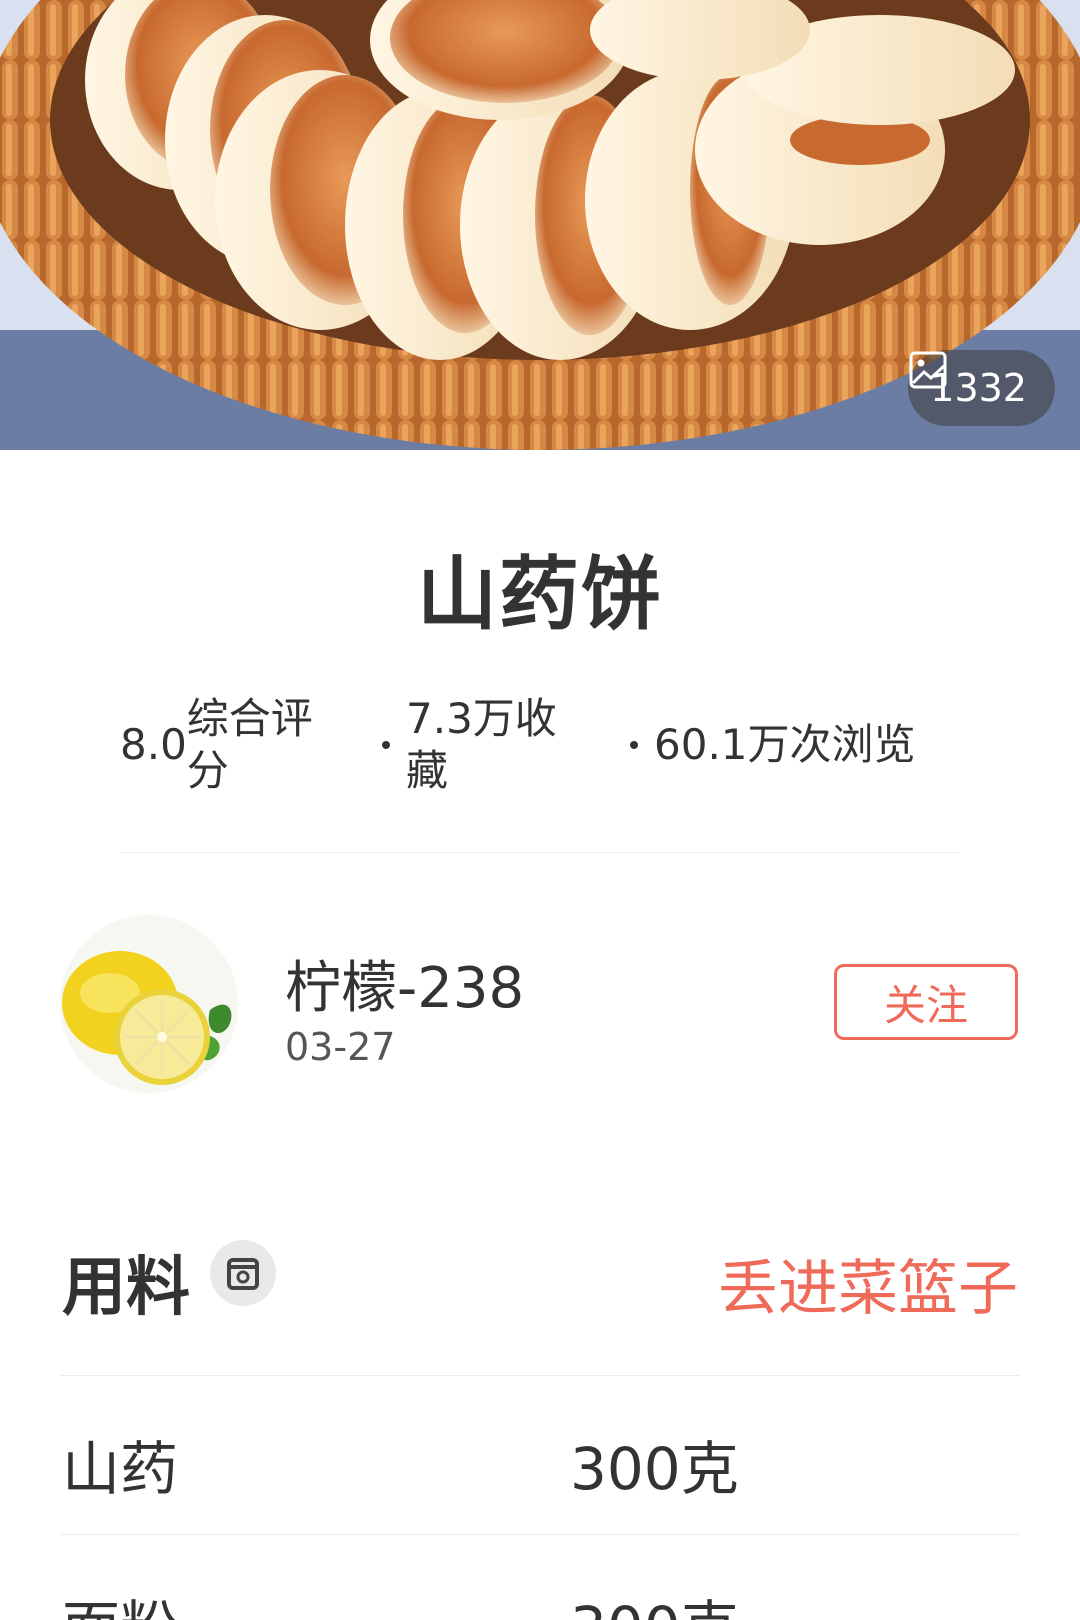  Describe the element at coordinates (540, 1577) in the screenshot. I see `ingredient-row: 面粉 300克` at that location.